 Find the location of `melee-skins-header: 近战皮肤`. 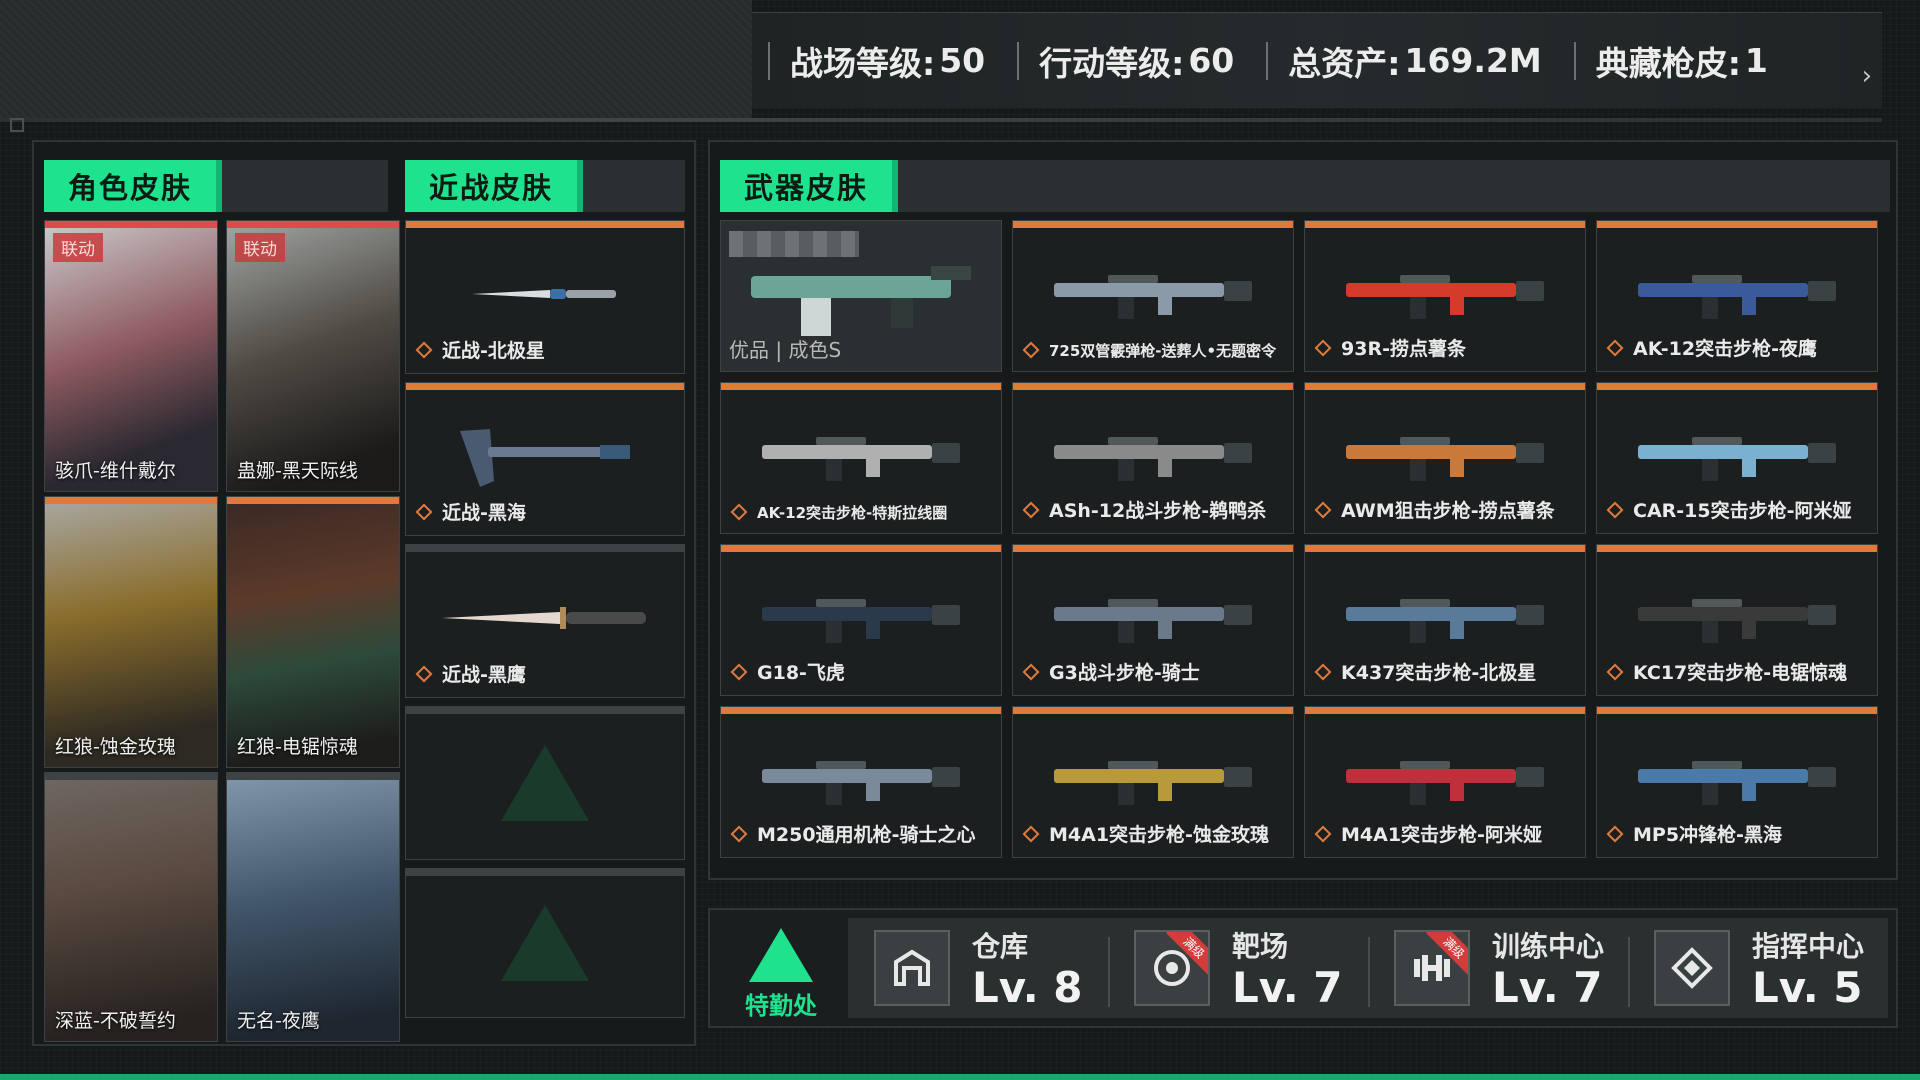

melee-skins-header: 近战皮肤 is located at coordinates (545, 186).